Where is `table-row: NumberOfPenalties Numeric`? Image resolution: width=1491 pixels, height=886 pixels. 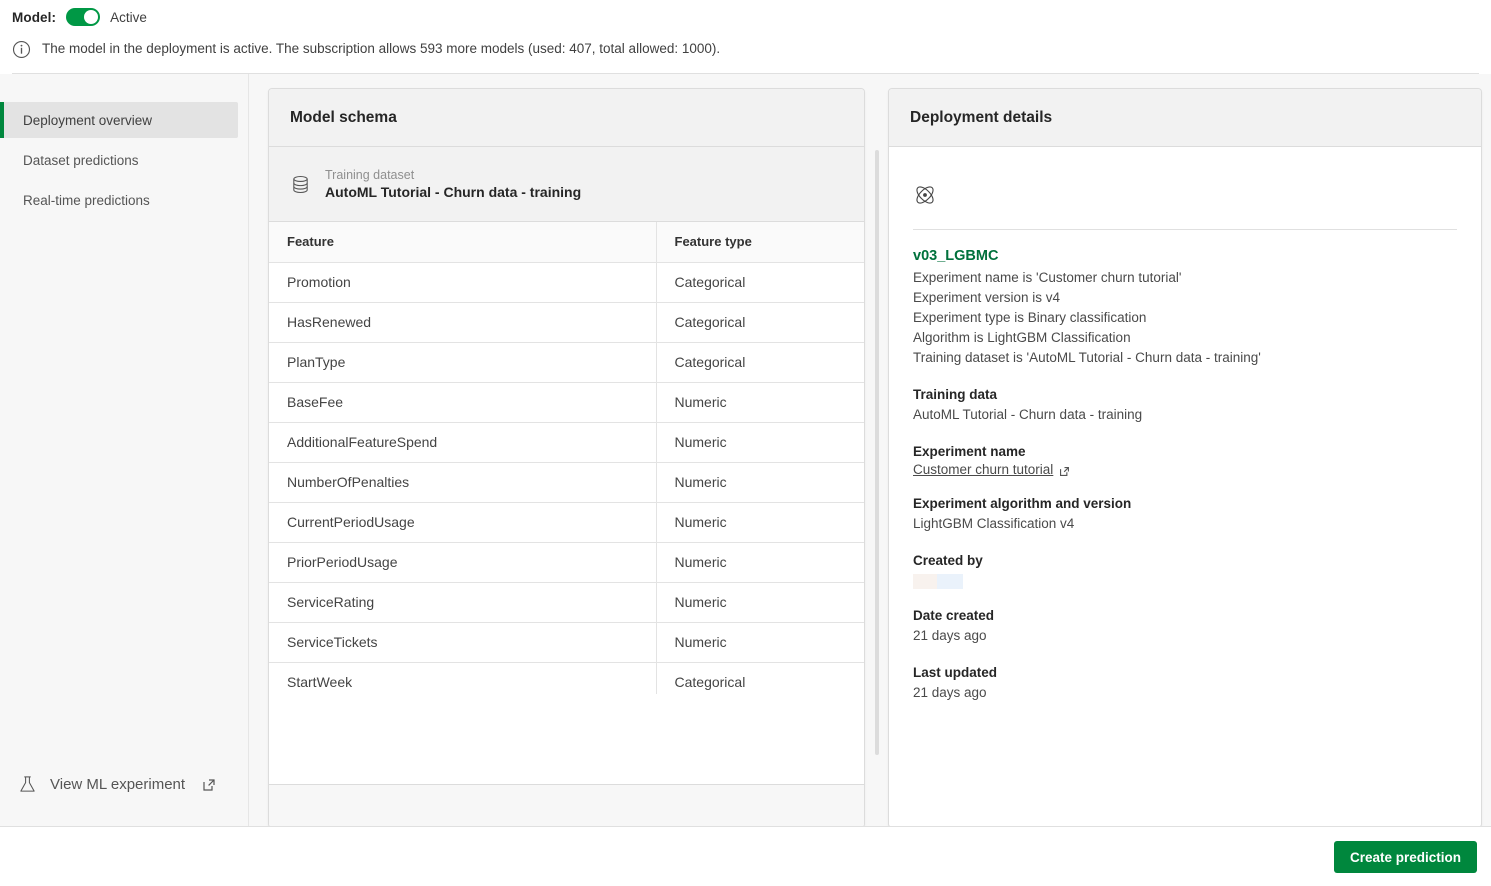
table-row: NumberOfPenalties Numeric is located at coordinates (566, 482).